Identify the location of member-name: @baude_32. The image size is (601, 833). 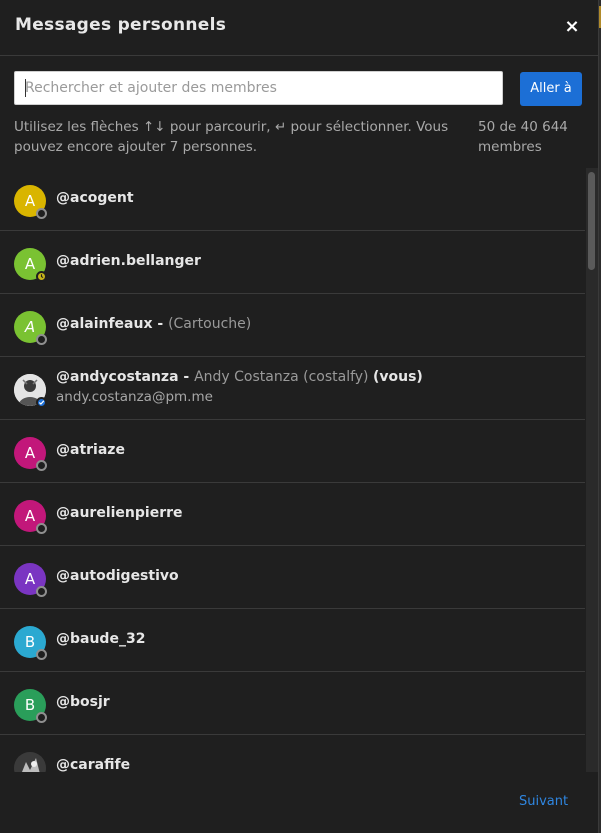
(100, 639).